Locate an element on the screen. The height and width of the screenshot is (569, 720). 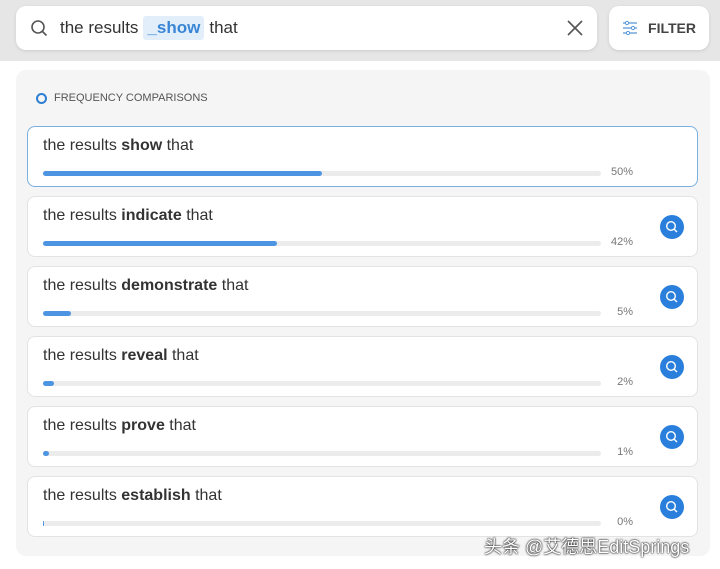
query-highlight-token: _show is located at coordinates (174, 28).